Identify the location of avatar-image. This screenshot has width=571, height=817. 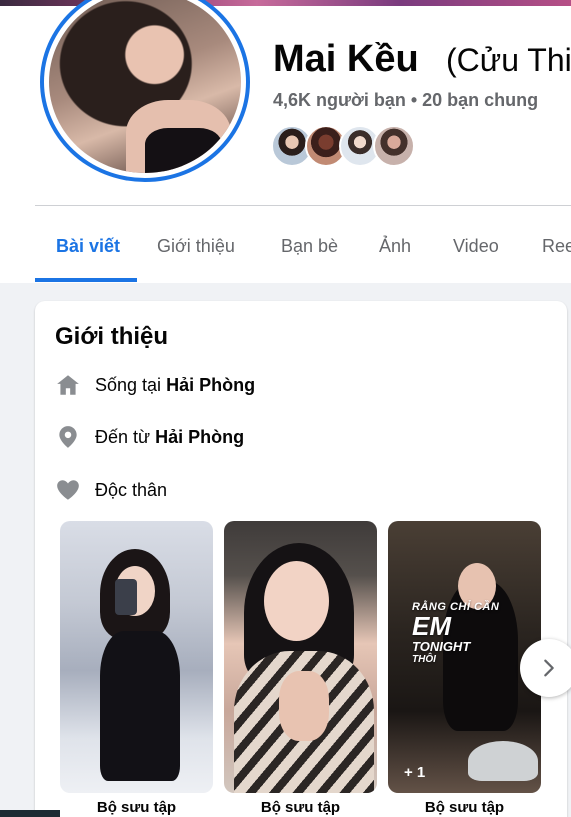
(145, 86).